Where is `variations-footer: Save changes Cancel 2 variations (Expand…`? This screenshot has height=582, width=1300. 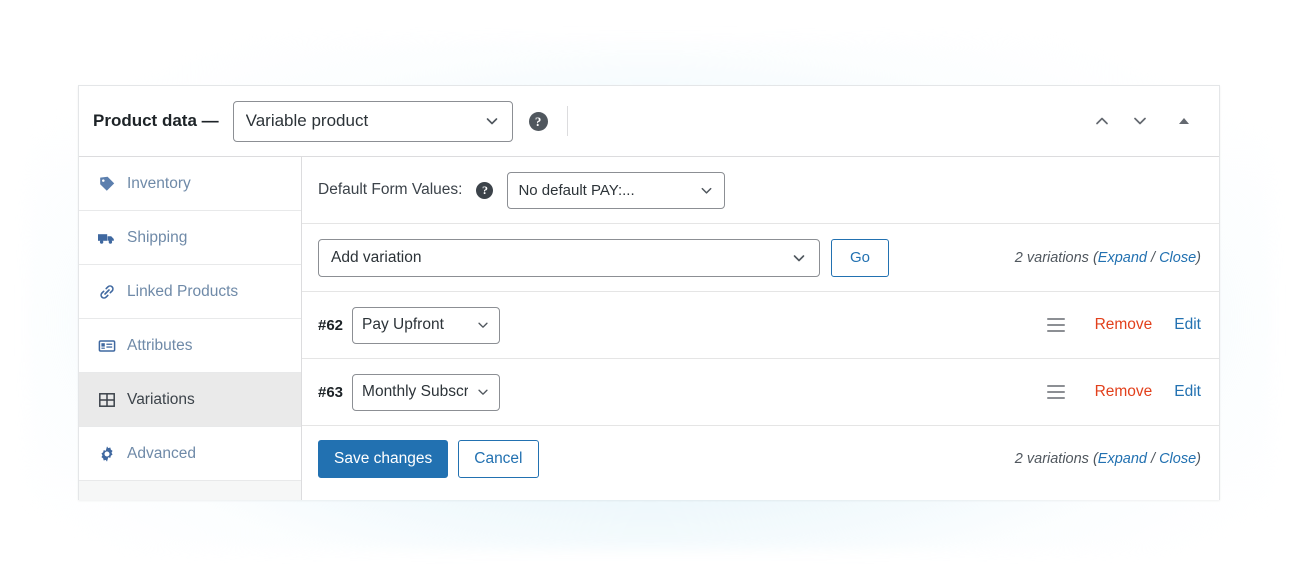
variations-footer: Save changes Cancel 2 variations (Expand… is located at coordinates (760, 459).